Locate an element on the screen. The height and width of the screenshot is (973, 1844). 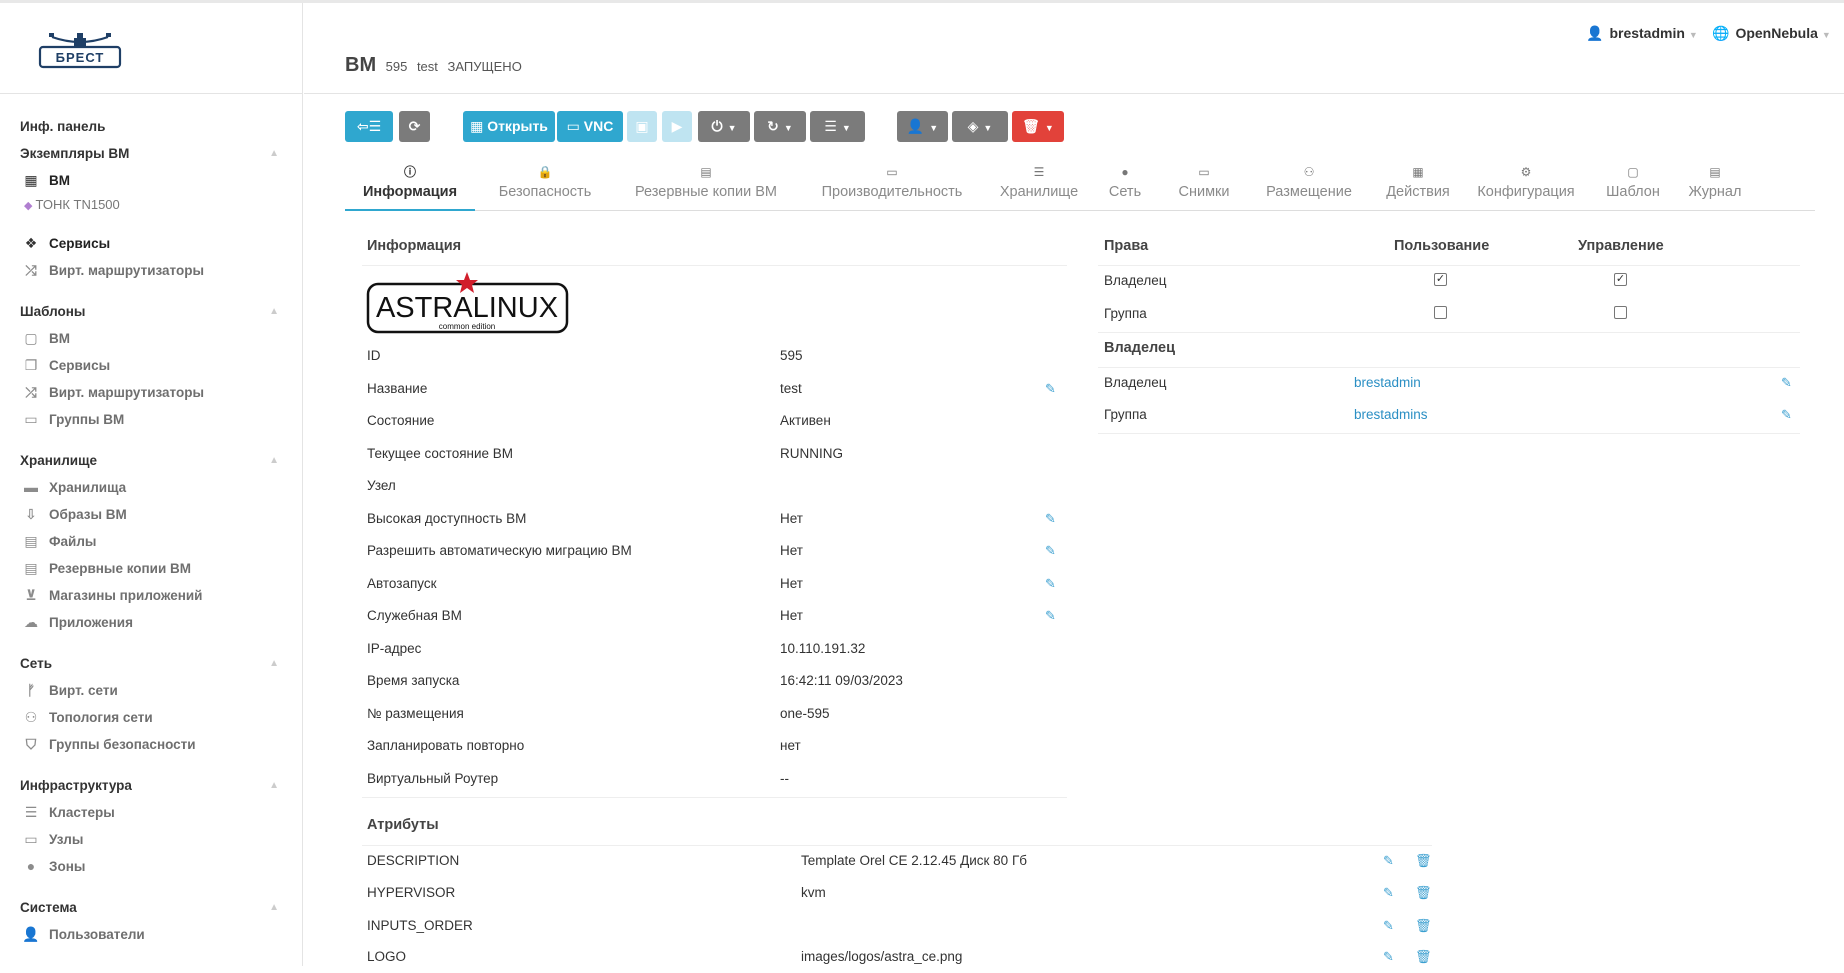
sidebar-item-marketplaces: ⊻ Магазины приложений is located at coordinates (151, 595).